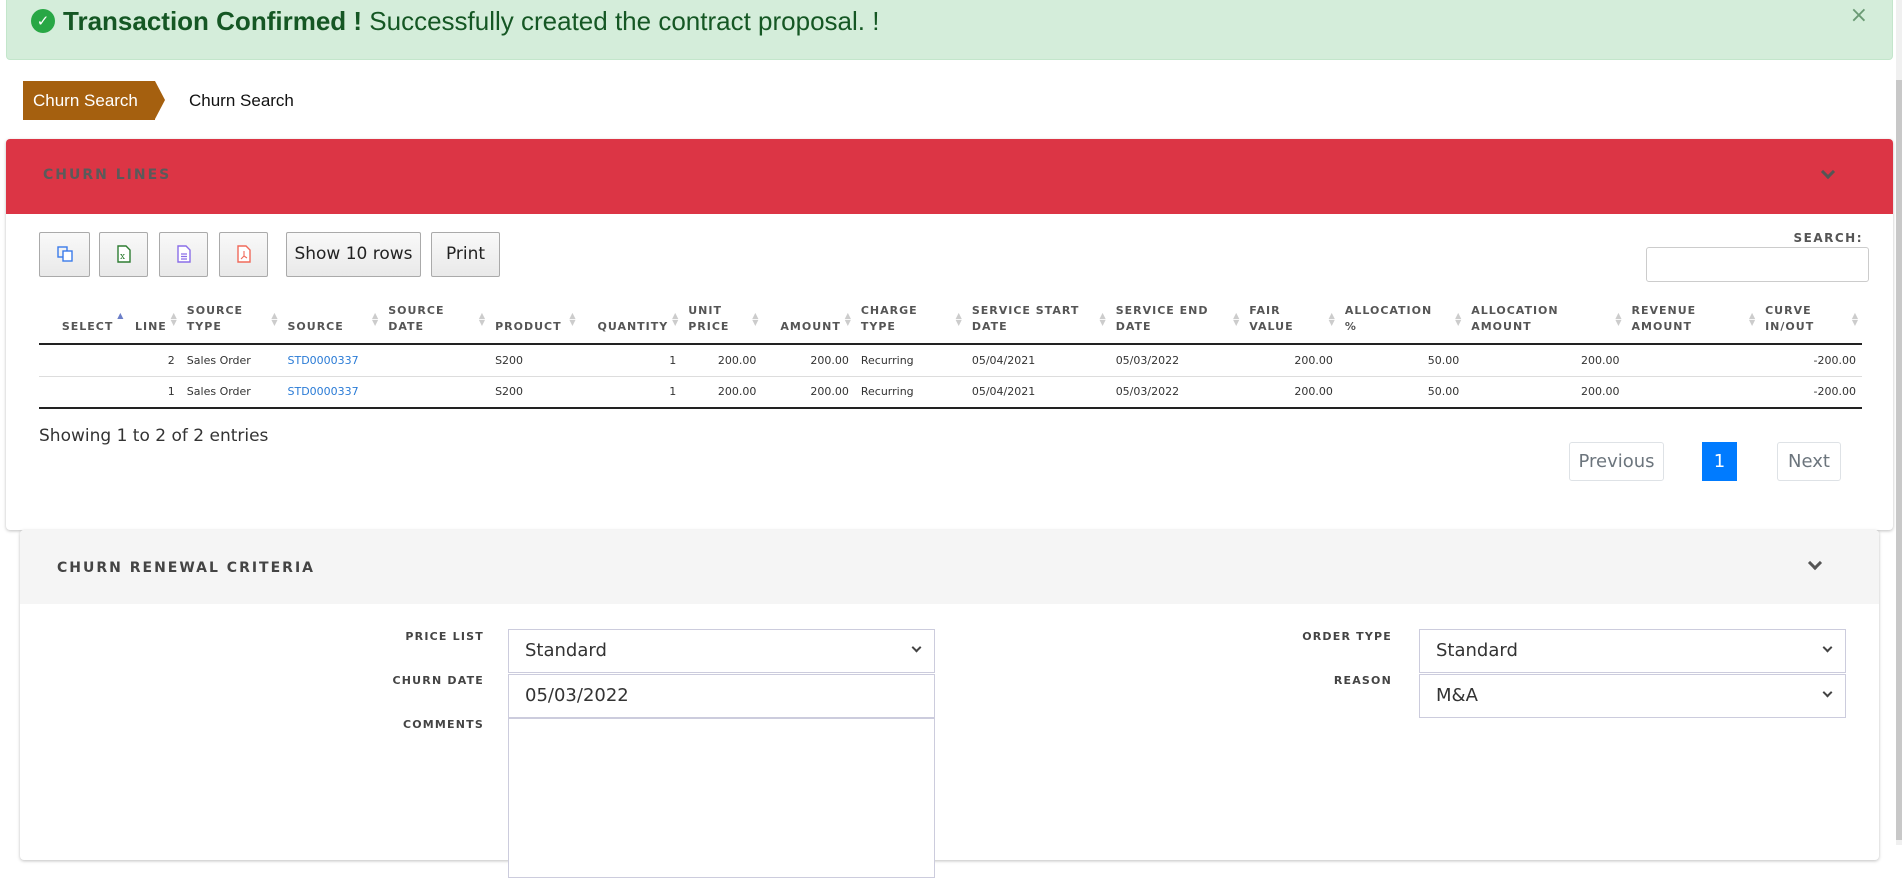  What do you see at coordinates (808, 322) in the screenshot?
I see `column-header-amount: AMOUNT ▲ ▼` at bounding box center [808, 322].